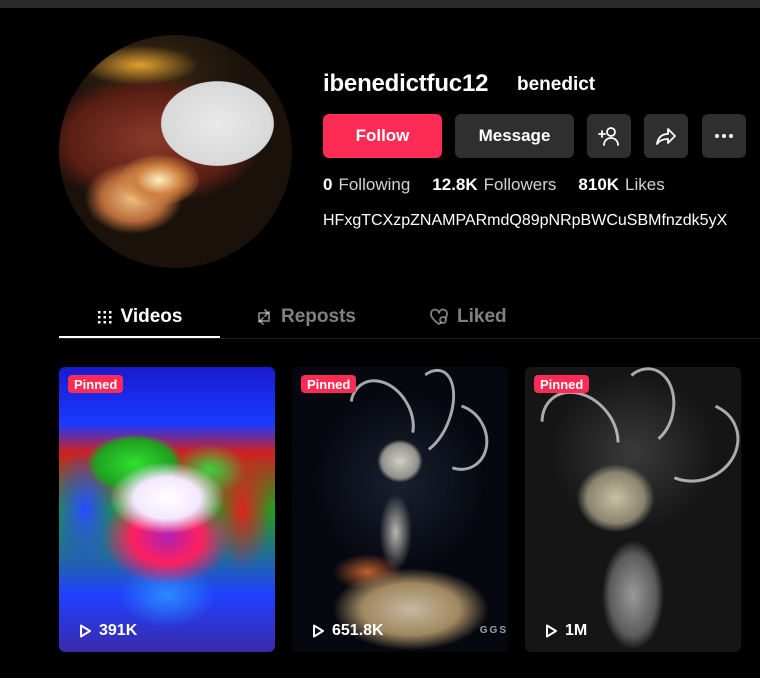 The image size is (760, 678). I want to click on avatar, so click(175, 151).